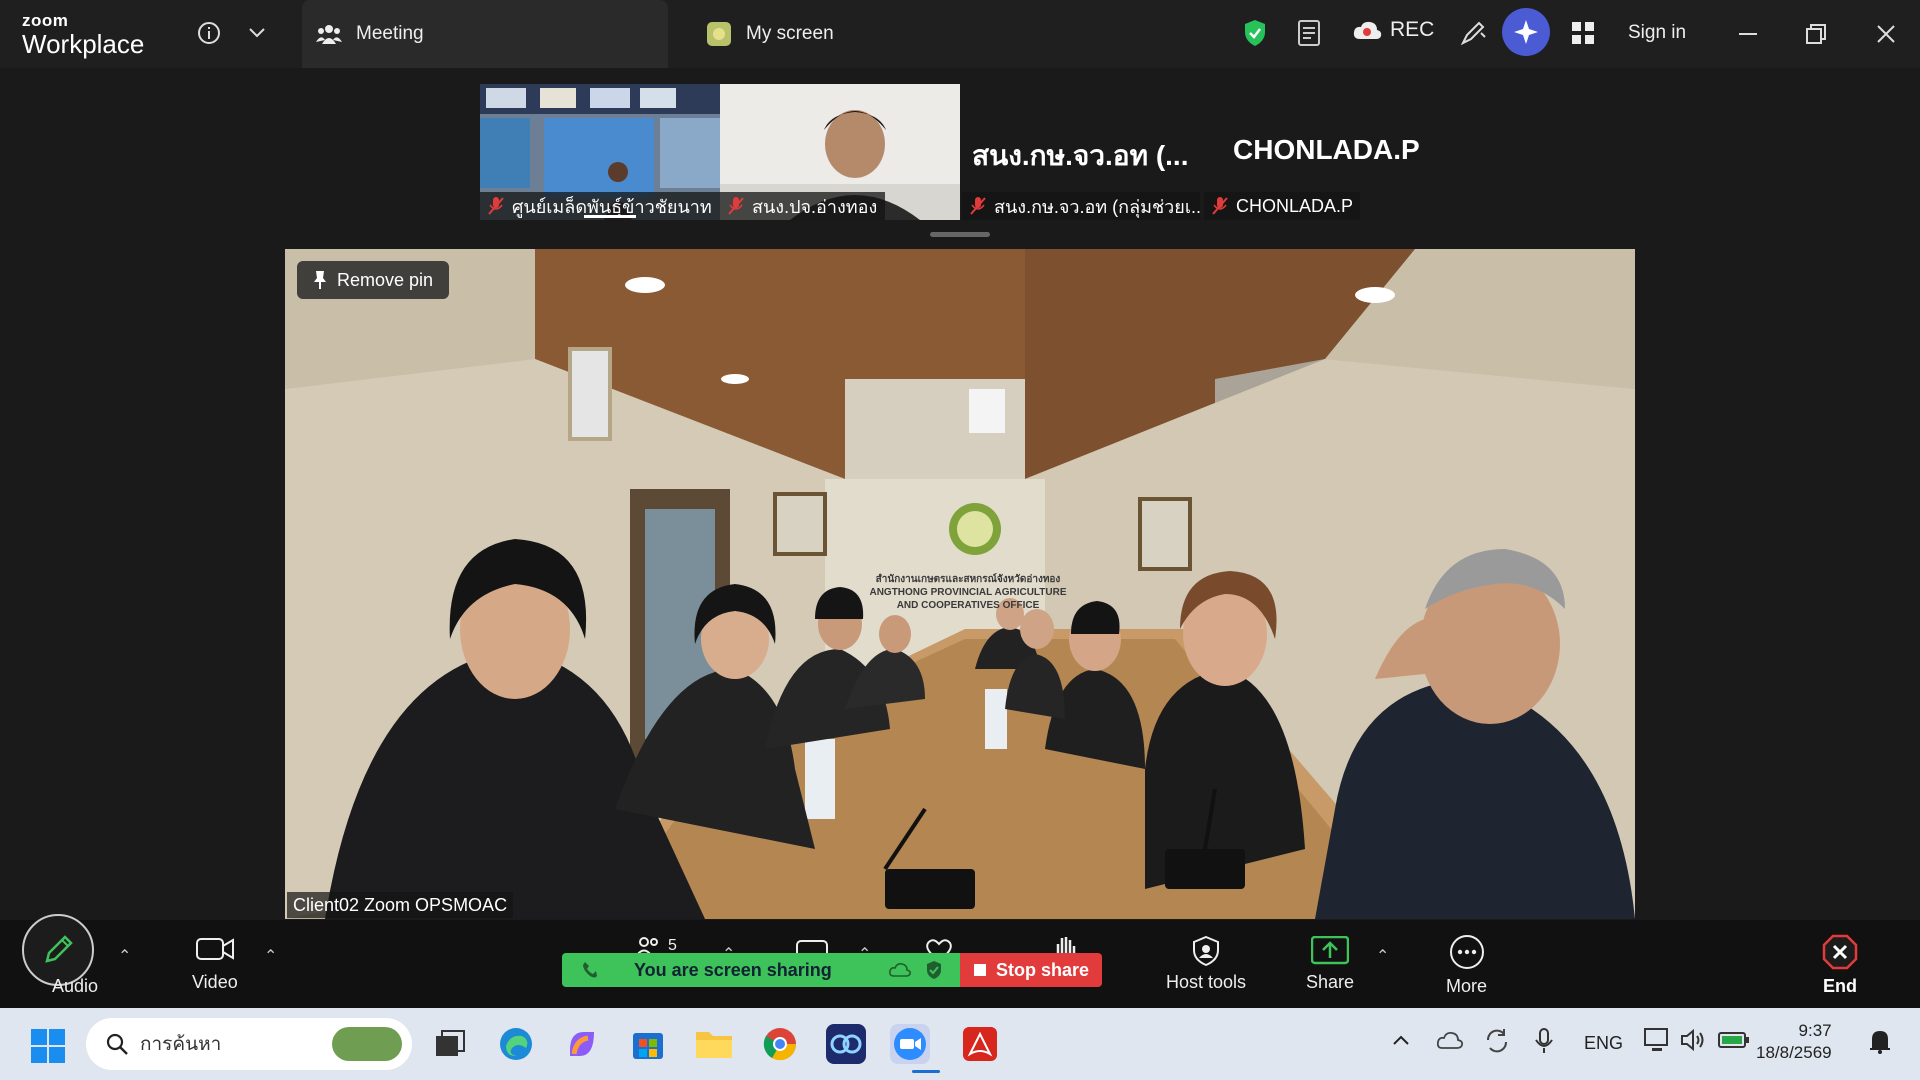 The height and width of the screenshot is (1080, 1920). What do you see at coordinates (1840, 986) in the screenshot?
I see `end-label: End` at bounding box center [1840, 986].